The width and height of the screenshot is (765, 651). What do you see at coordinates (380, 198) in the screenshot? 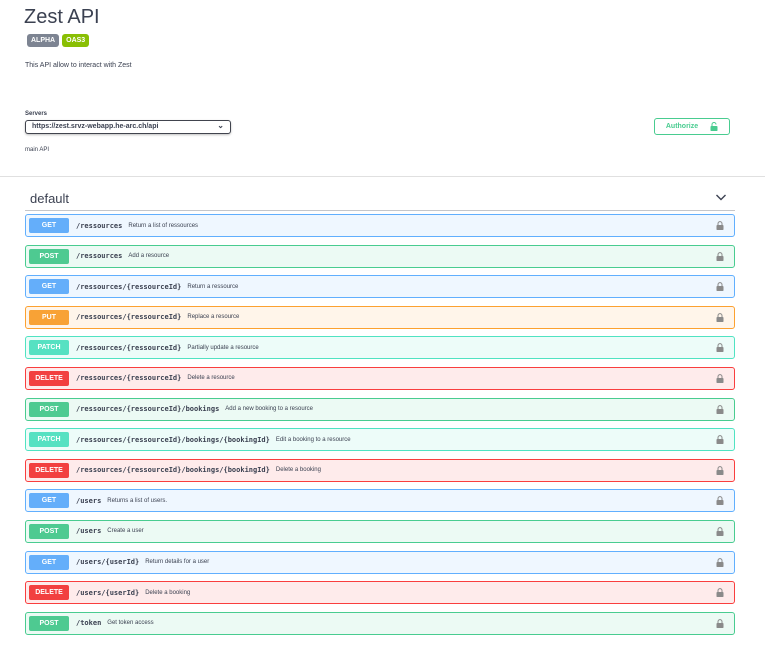
I see `tag-section-default: default` at bounding box center [380, 198].